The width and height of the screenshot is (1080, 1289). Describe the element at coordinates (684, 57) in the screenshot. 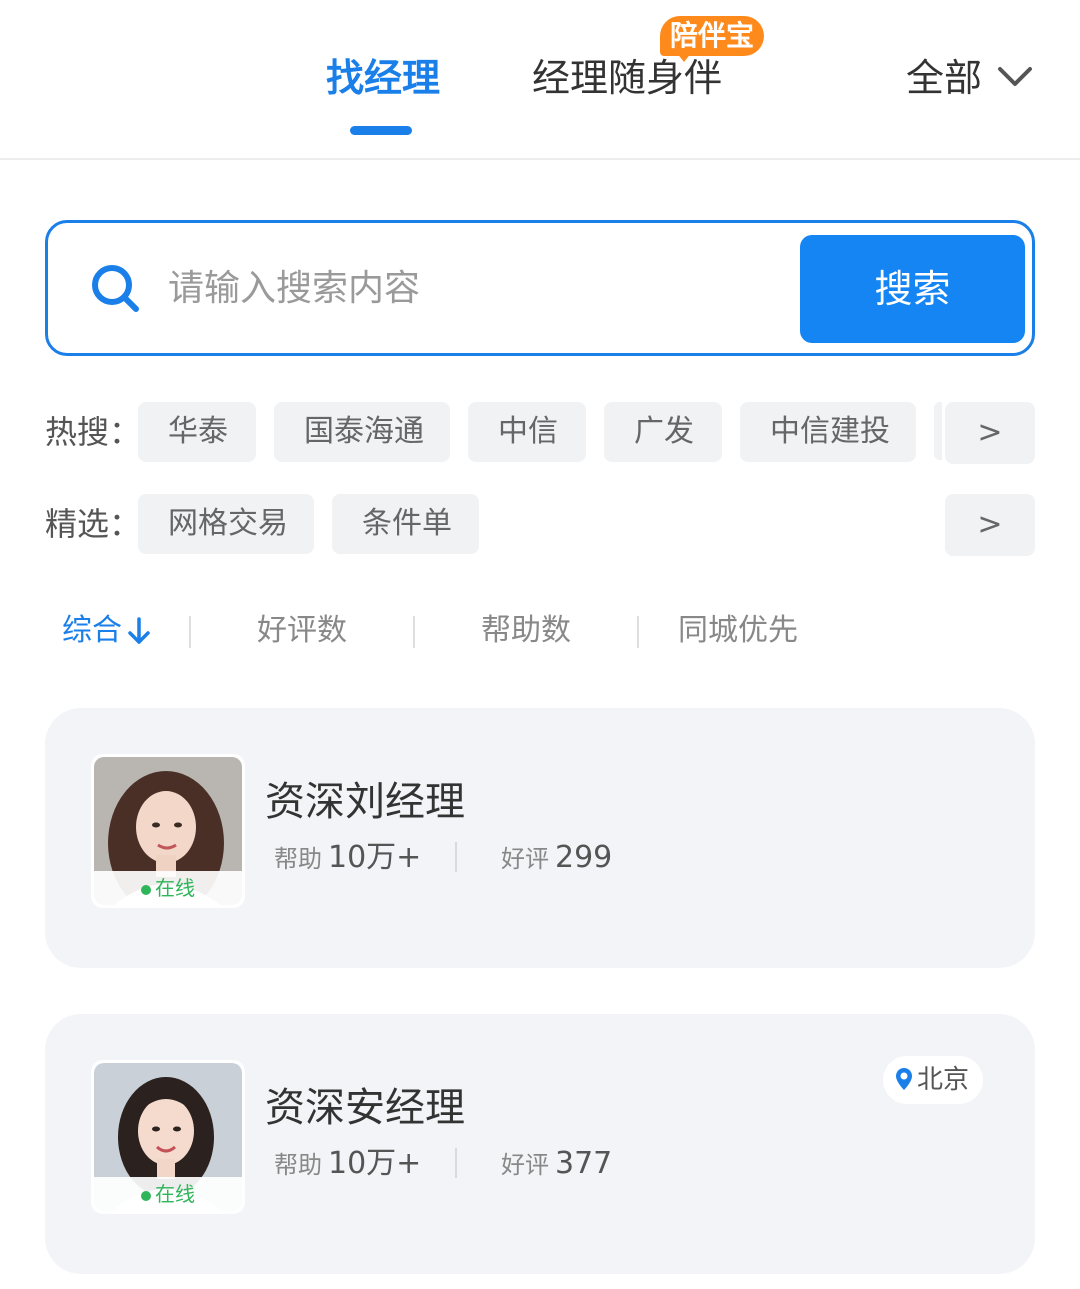

I see `companion-badge-tail` at that location.